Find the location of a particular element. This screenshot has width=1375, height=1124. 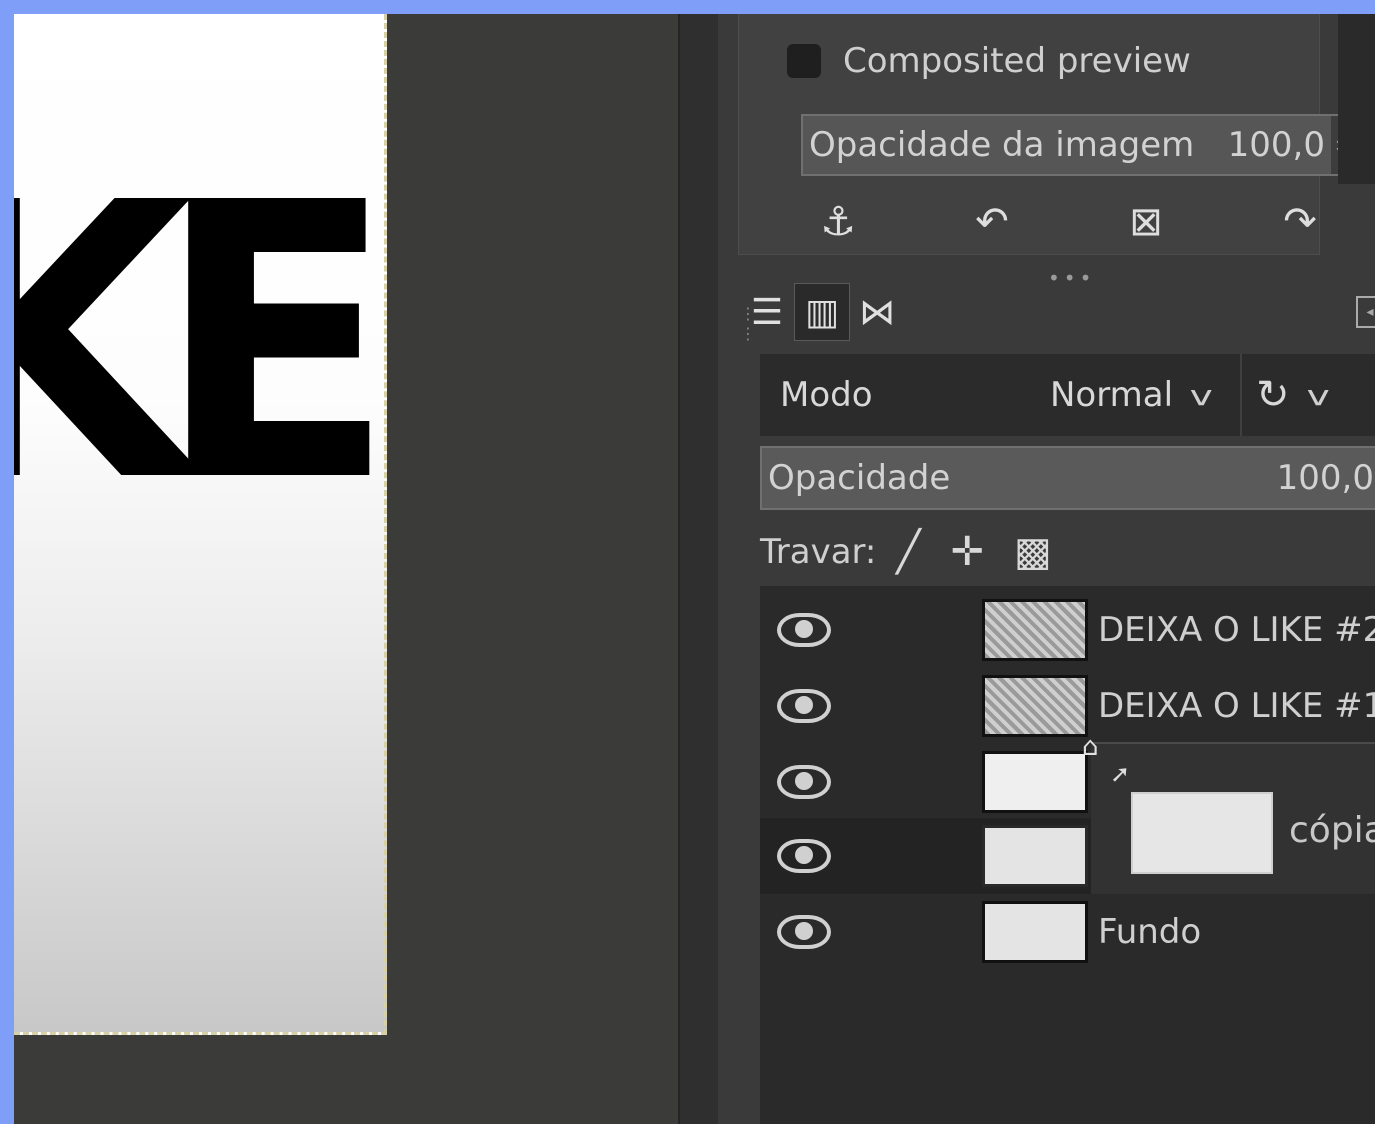

undo-icon: ↶ is located at coordinates (992, 222).